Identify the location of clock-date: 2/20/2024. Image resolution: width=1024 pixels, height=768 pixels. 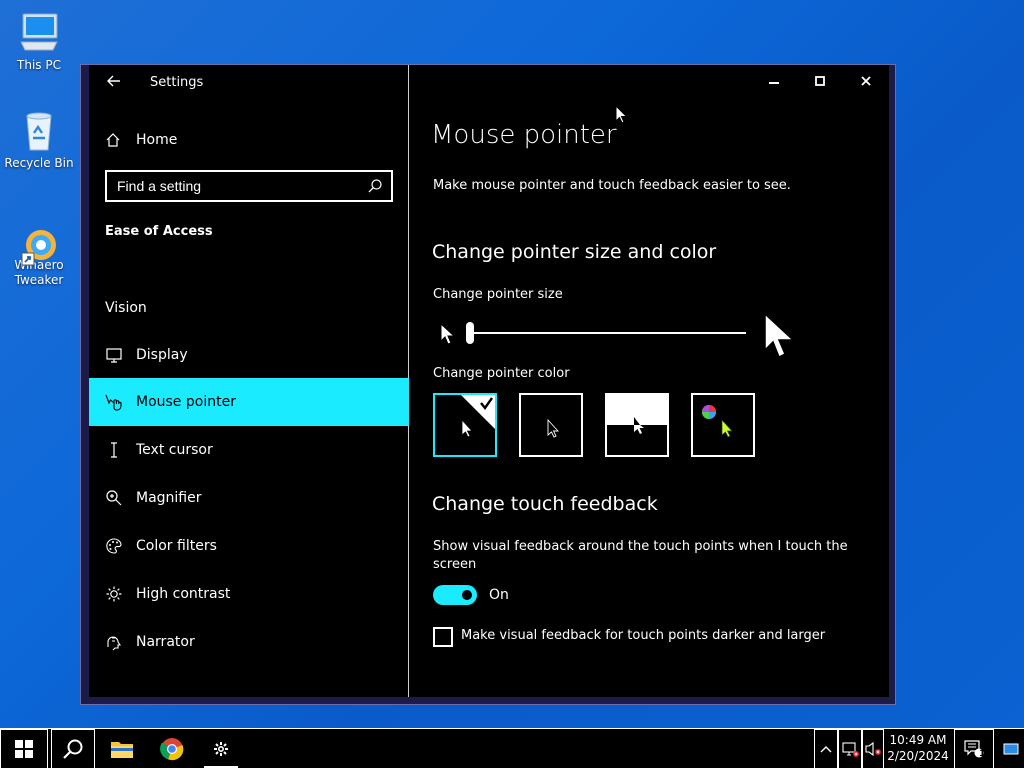
(918, 756).